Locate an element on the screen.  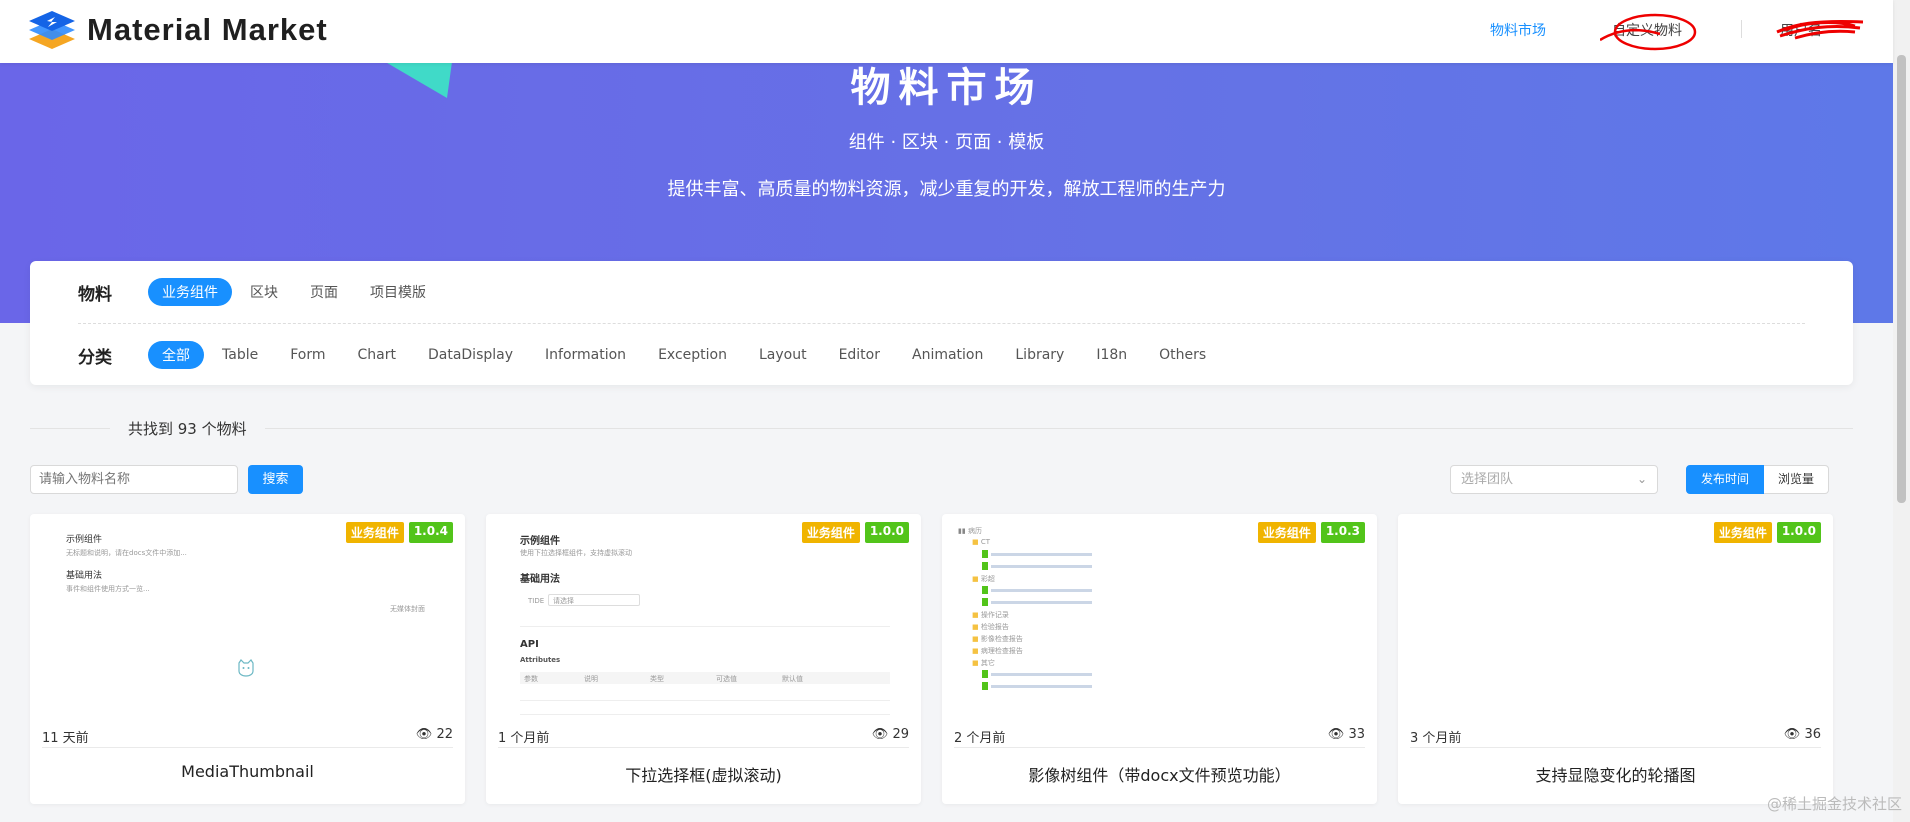
material-chip-block: 区块 is located at coordinates (264, 292).